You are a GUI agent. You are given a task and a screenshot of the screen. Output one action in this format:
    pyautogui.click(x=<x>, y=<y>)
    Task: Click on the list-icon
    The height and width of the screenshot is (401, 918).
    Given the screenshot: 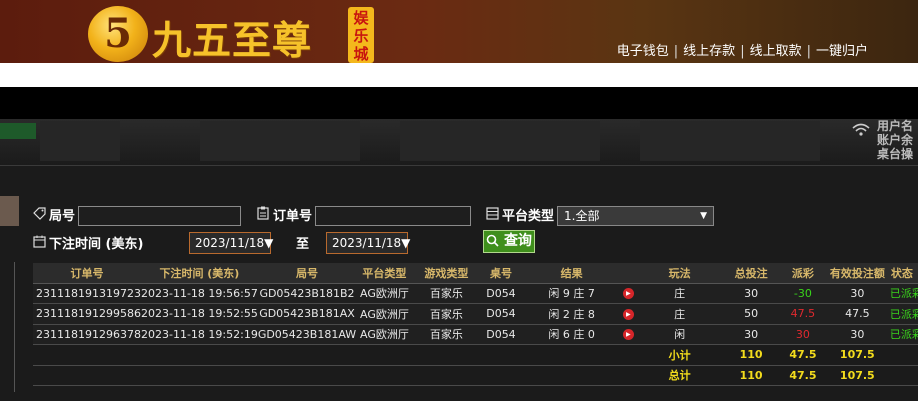 What is the action you would take?
    pyautogui.click(x=493, y=215)
    